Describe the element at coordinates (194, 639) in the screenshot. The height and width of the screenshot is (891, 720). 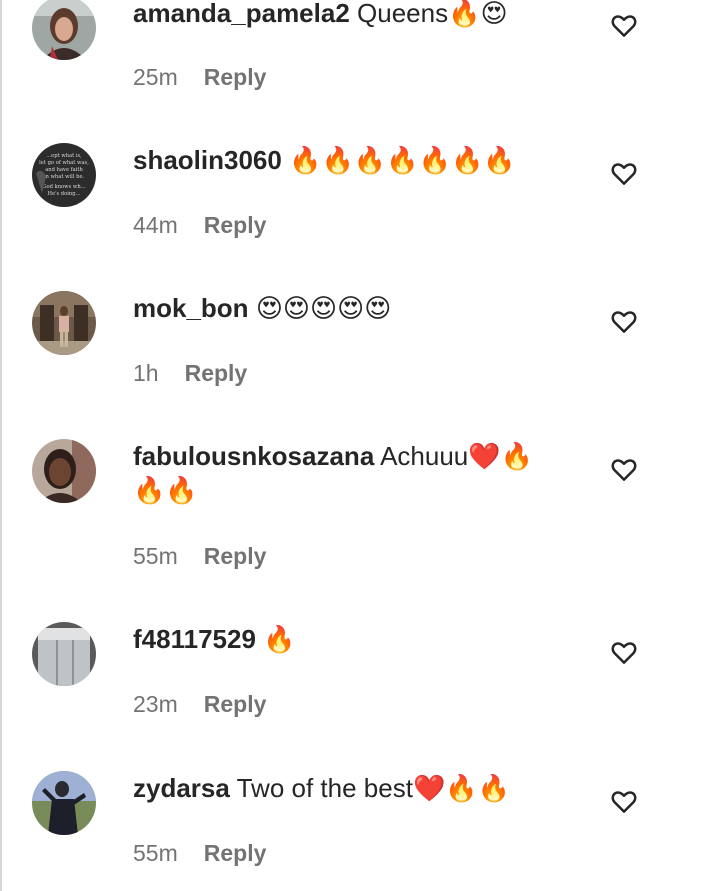
I see `username: f48117529` at that location.